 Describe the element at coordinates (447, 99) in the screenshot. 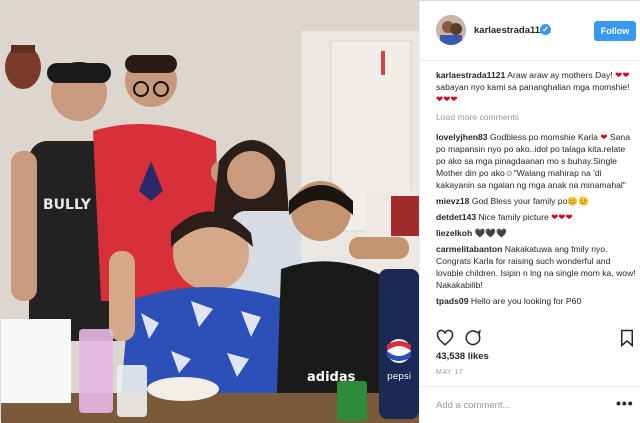

I see `caption-hearts-2: ❤❤❤` at that location.